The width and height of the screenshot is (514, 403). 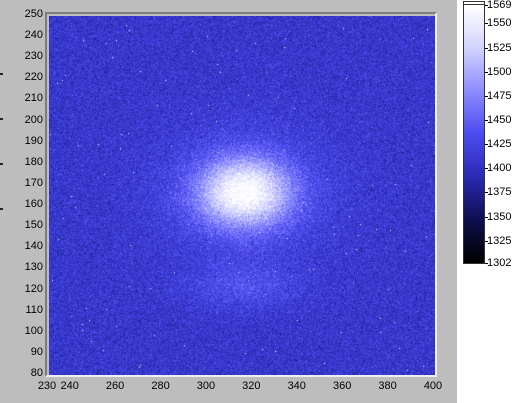 I want to click on x-tick-label: 320, so click(x=251, y=386).